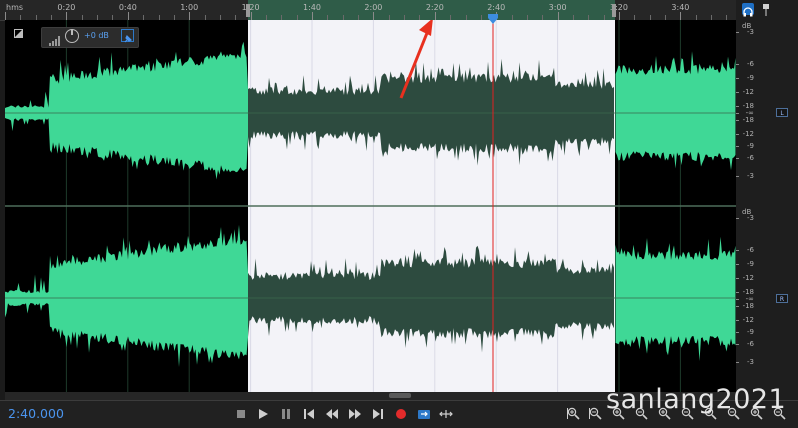  What do you see at coordinates (434, 7) in the screenshot?
I see `ruler-label: 2:20` at bounding box center [434, 7].